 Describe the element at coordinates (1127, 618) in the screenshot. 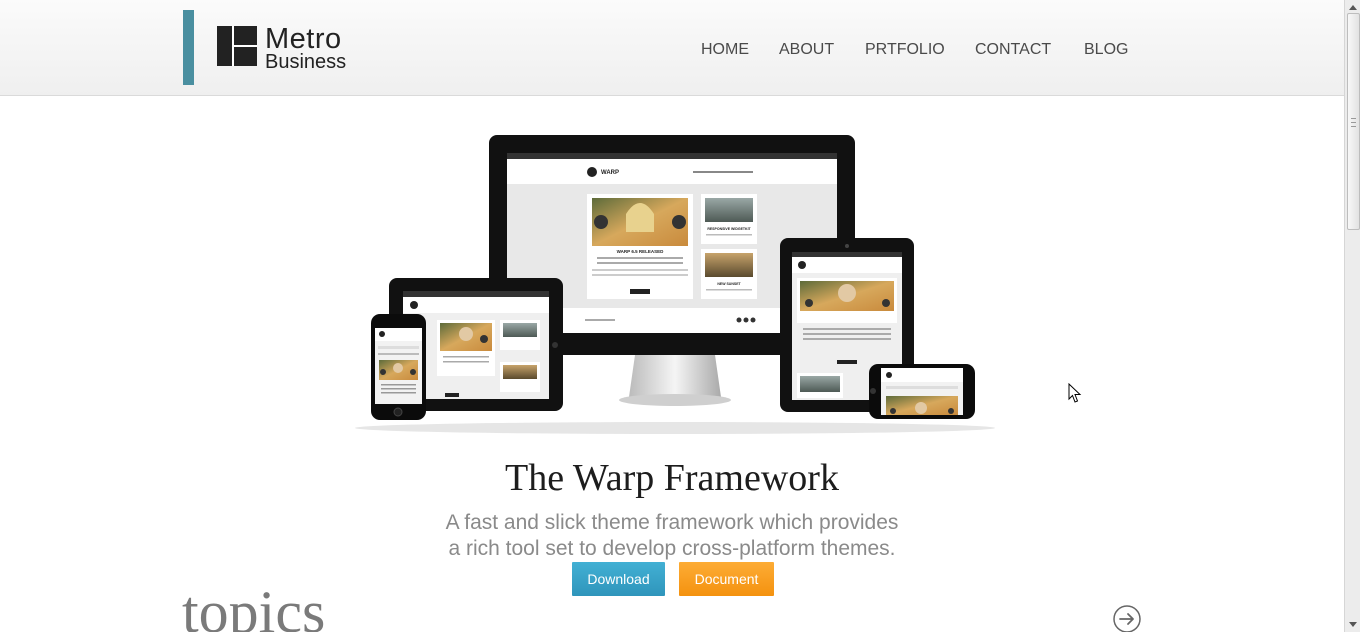

I see `circle-arrow-right-icon` at that location.